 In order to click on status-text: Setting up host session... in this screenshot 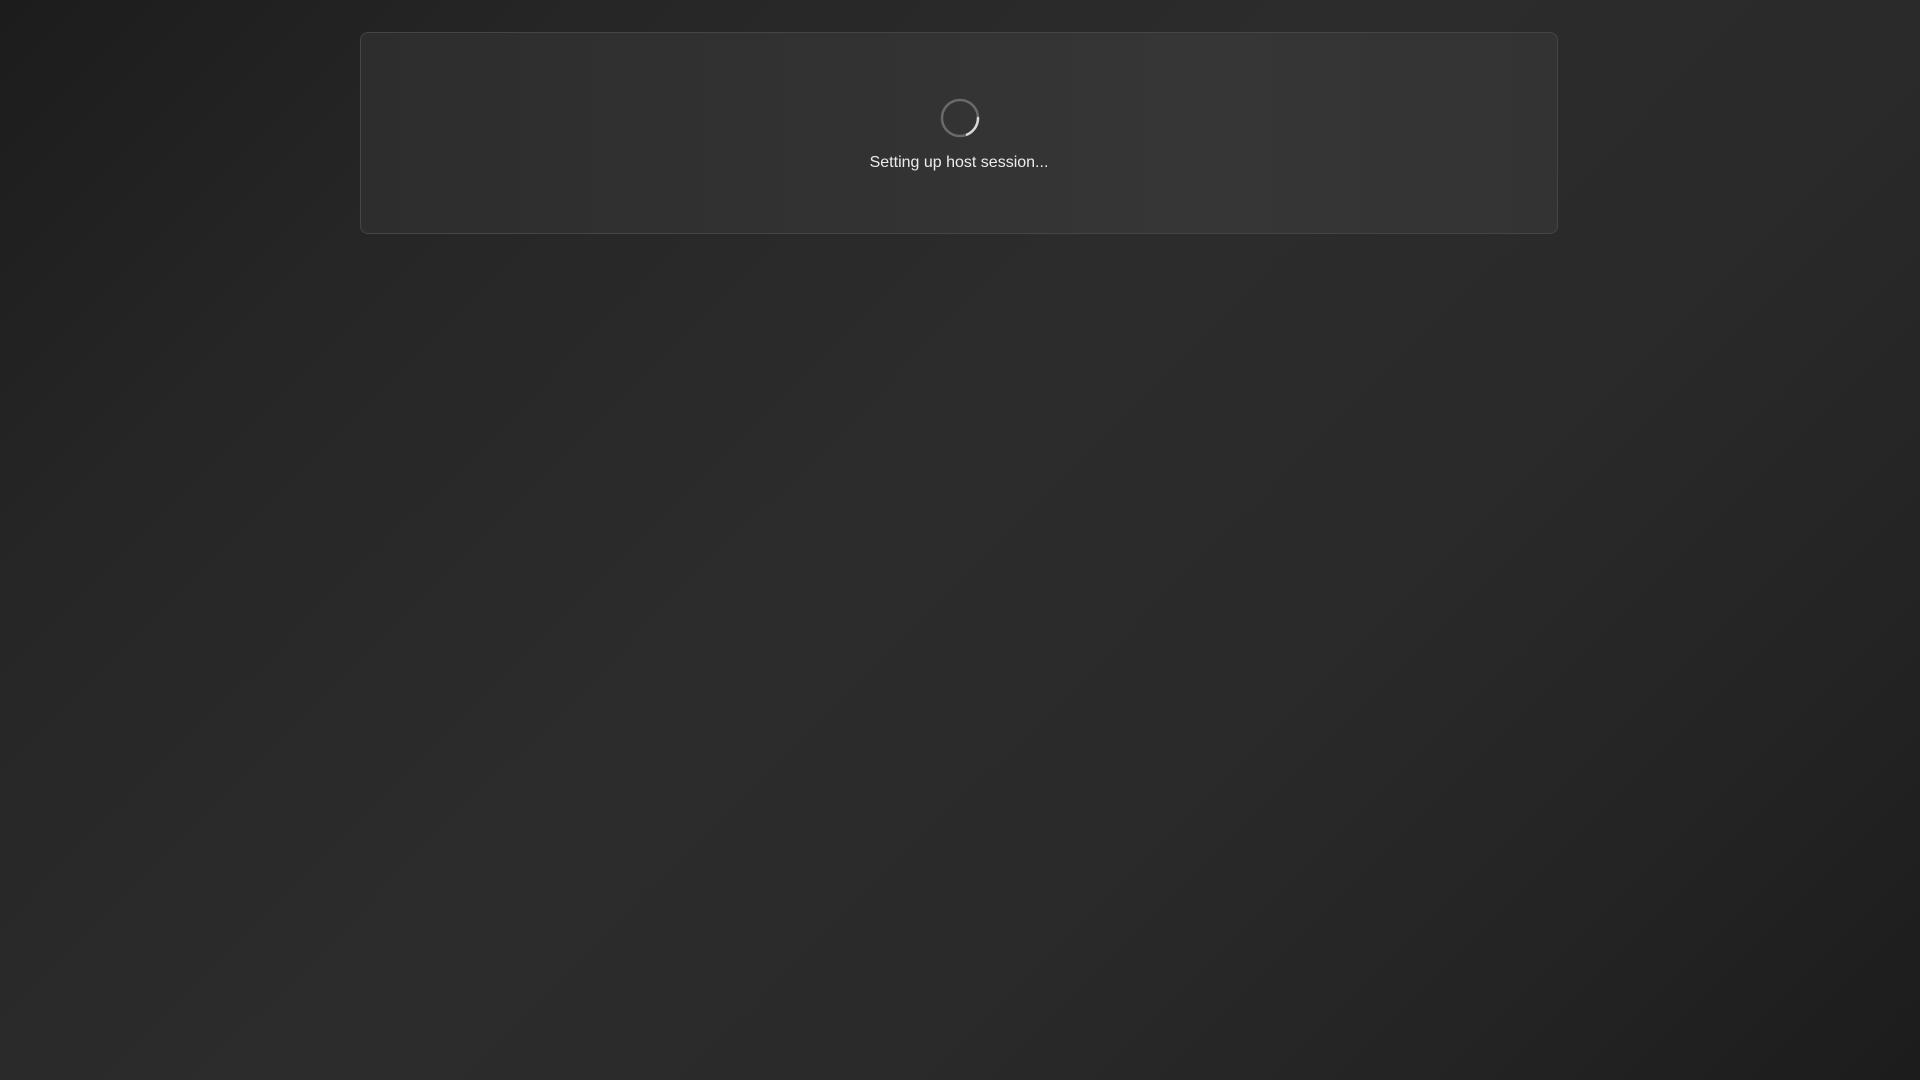, I will do `click(959, 162)`.